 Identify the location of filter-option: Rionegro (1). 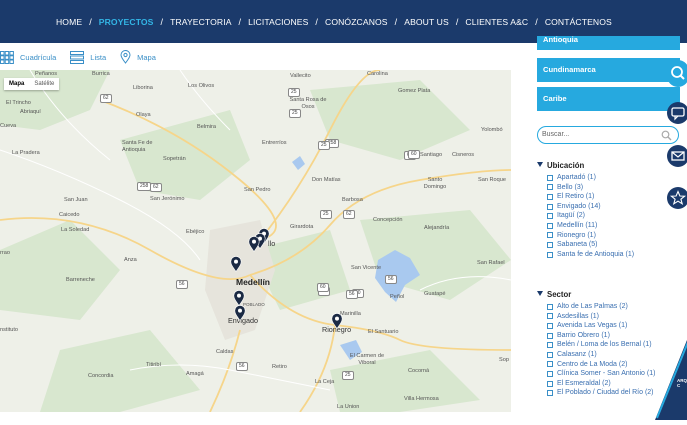
(590, 236).